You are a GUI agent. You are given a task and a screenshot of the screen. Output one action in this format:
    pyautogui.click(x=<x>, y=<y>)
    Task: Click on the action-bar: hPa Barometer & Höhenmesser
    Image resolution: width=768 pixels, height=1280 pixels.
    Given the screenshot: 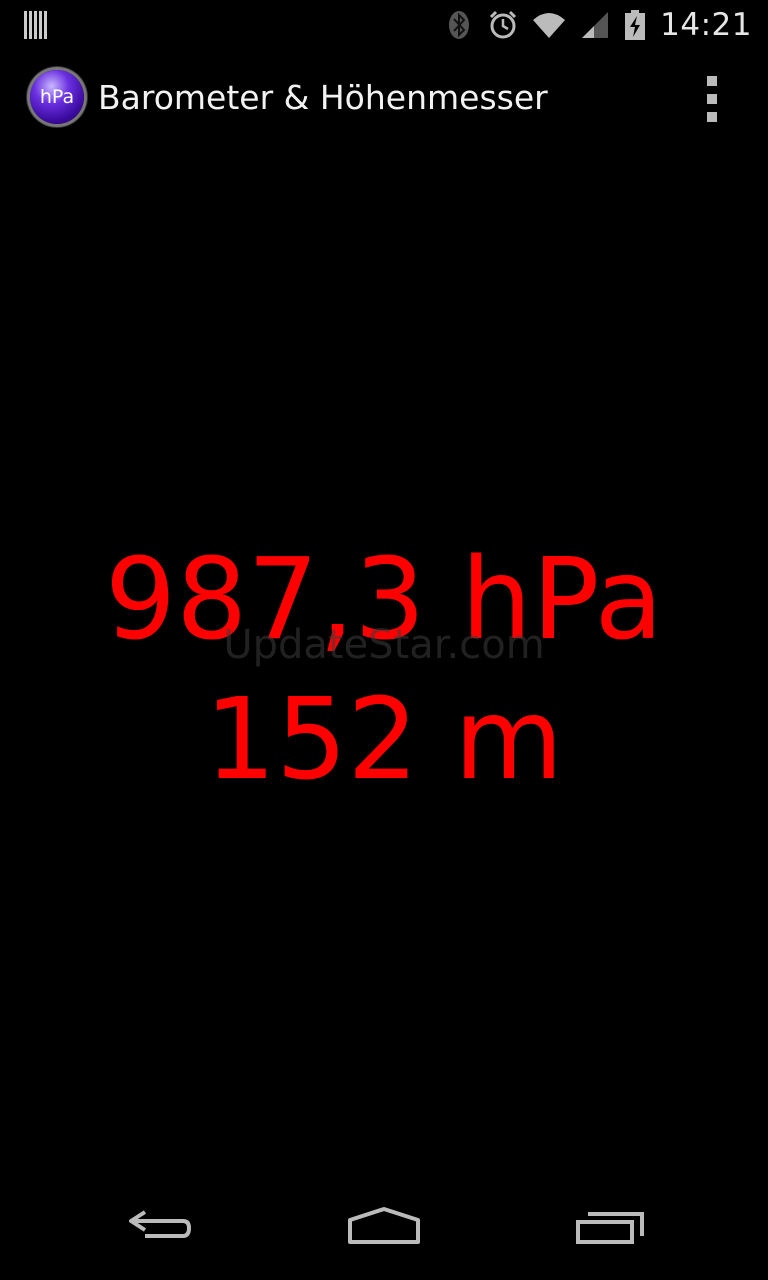 What is the action you would take?
    pyautogui.click(x=384, y=98)
    